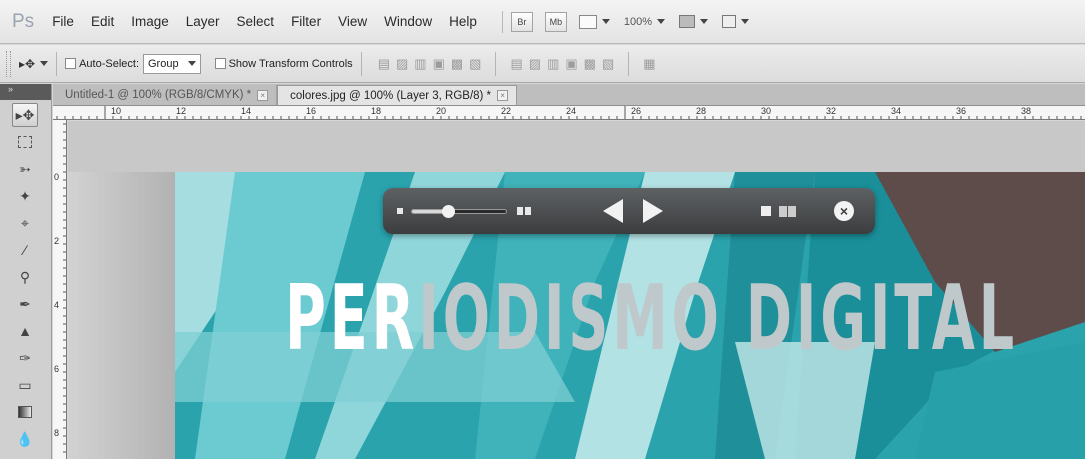 This screenshot has width=1085, height=459. What do you see at coordinates (306, 21) in the screenshot?
I see `menu-filter: Filter` at bounding box center [306, 21].